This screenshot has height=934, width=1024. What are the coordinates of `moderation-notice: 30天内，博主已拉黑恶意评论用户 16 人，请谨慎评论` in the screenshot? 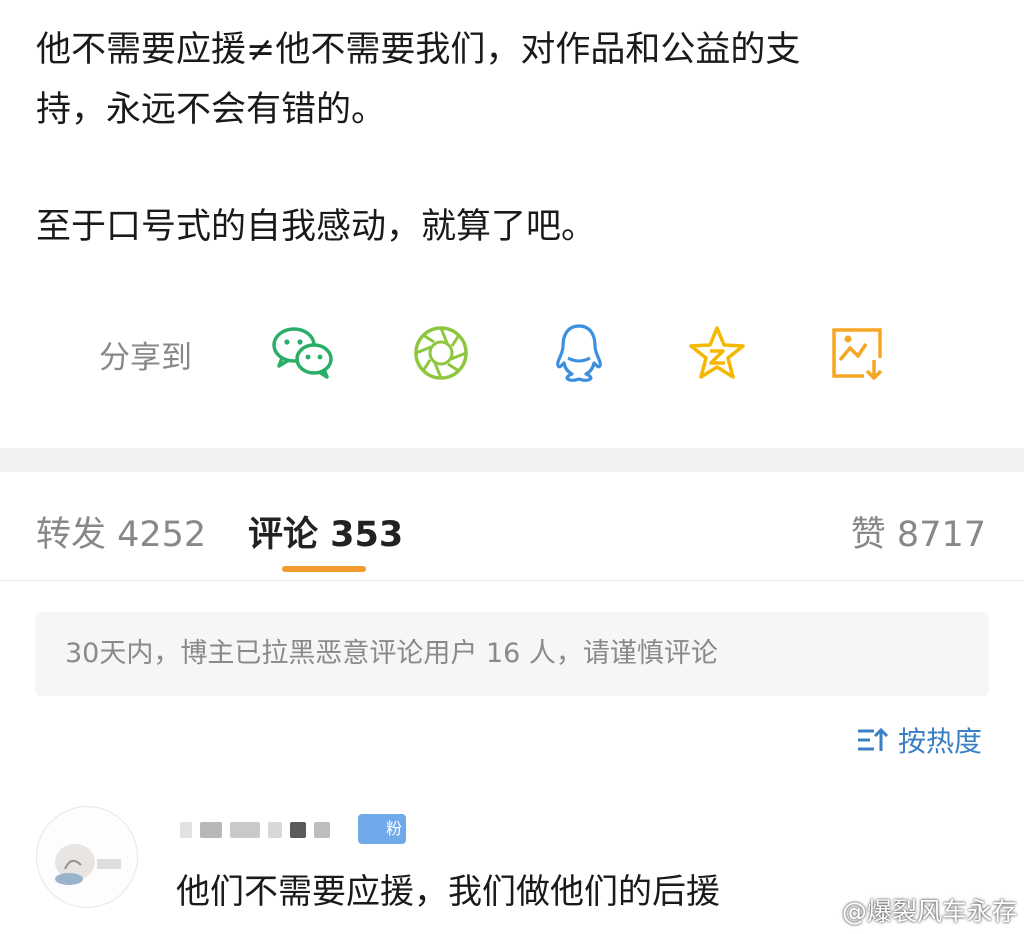 It's located at (512, 654).